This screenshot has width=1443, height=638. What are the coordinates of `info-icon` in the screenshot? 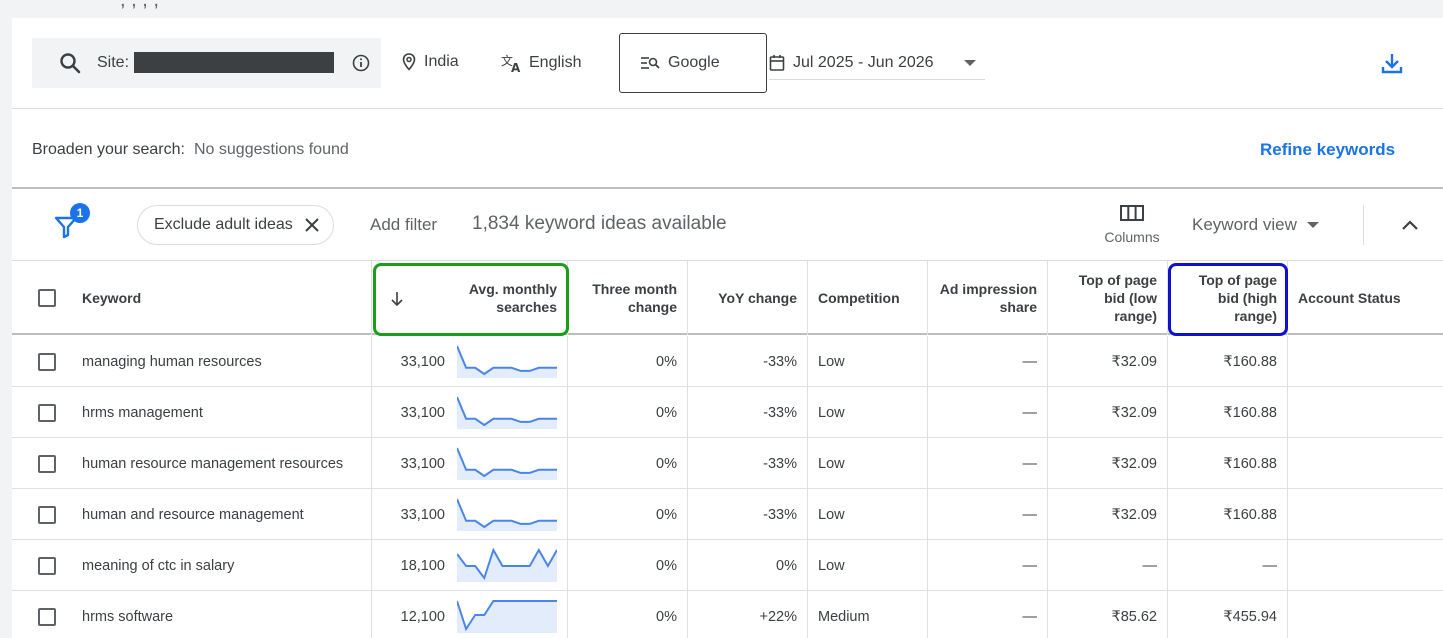 It's located at (361, 63).